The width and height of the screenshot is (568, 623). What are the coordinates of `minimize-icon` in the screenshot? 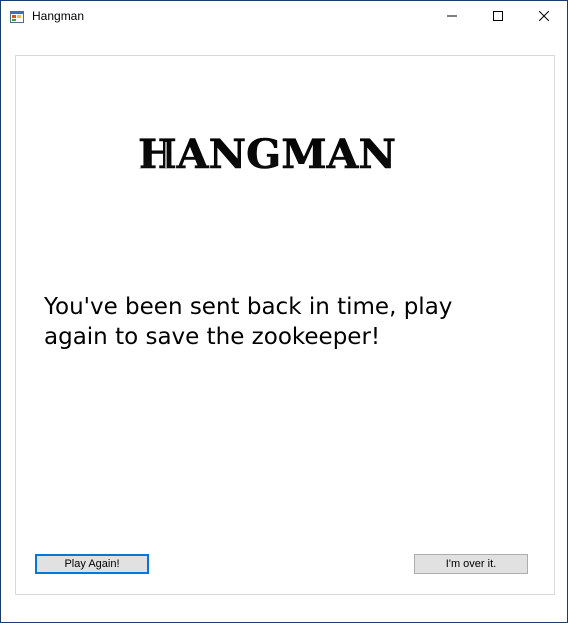 It's located at (452, 16).